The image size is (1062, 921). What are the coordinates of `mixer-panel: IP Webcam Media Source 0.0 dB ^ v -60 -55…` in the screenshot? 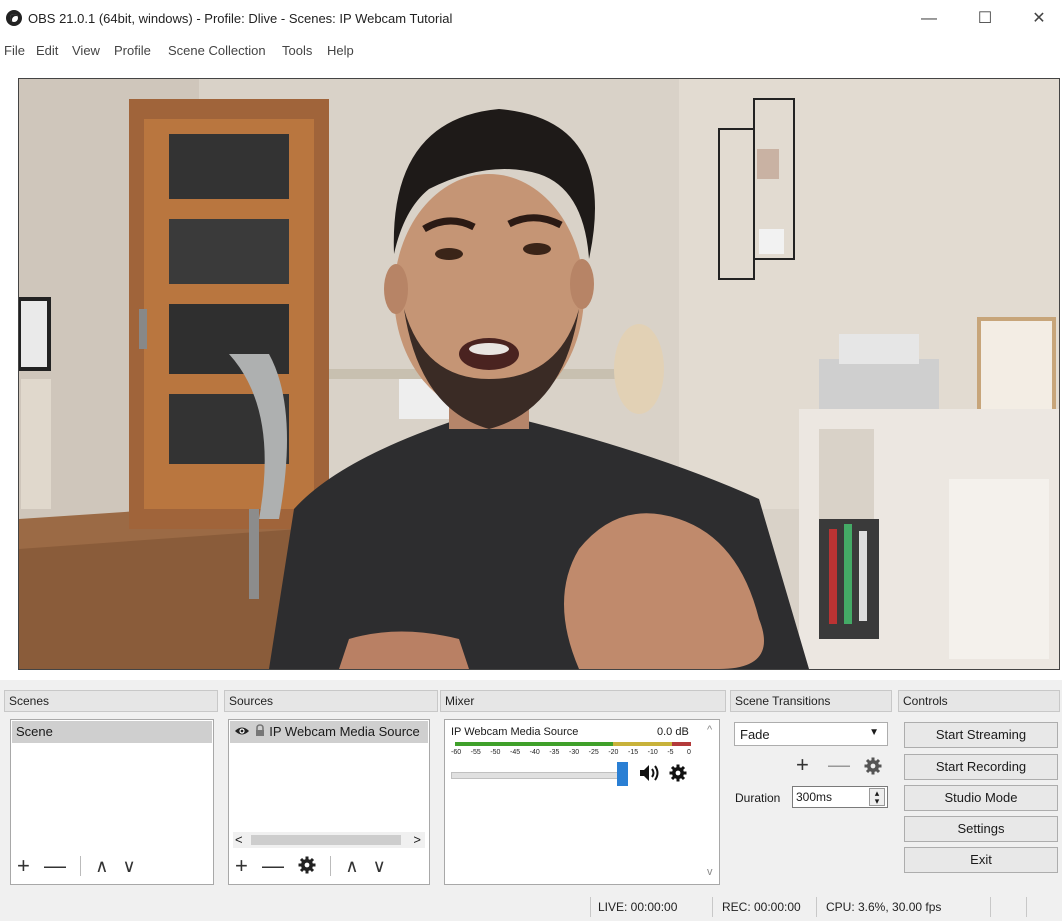 It's located at (582, 802).